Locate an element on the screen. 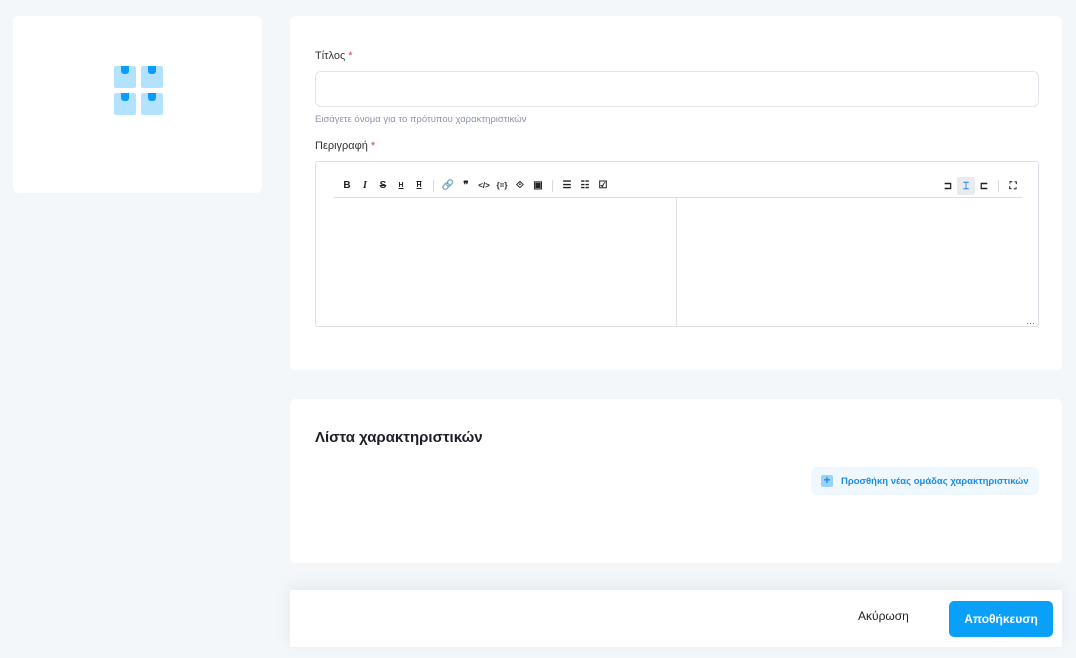  quote-button: ❞ is located at coordinates (466, 186).